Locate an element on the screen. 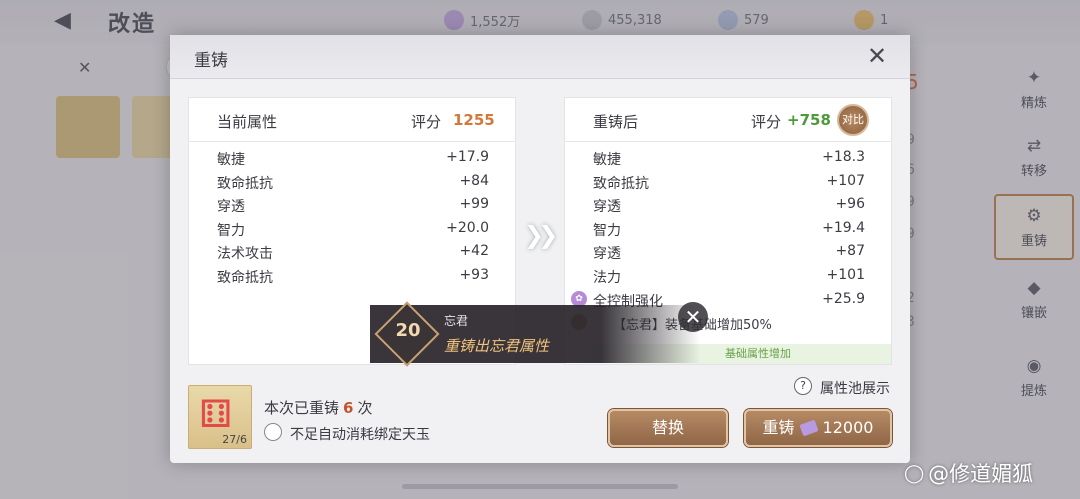 This screenshot has height=499, width=1080. compare-button: 对比 is located at coordinates (853, 120).